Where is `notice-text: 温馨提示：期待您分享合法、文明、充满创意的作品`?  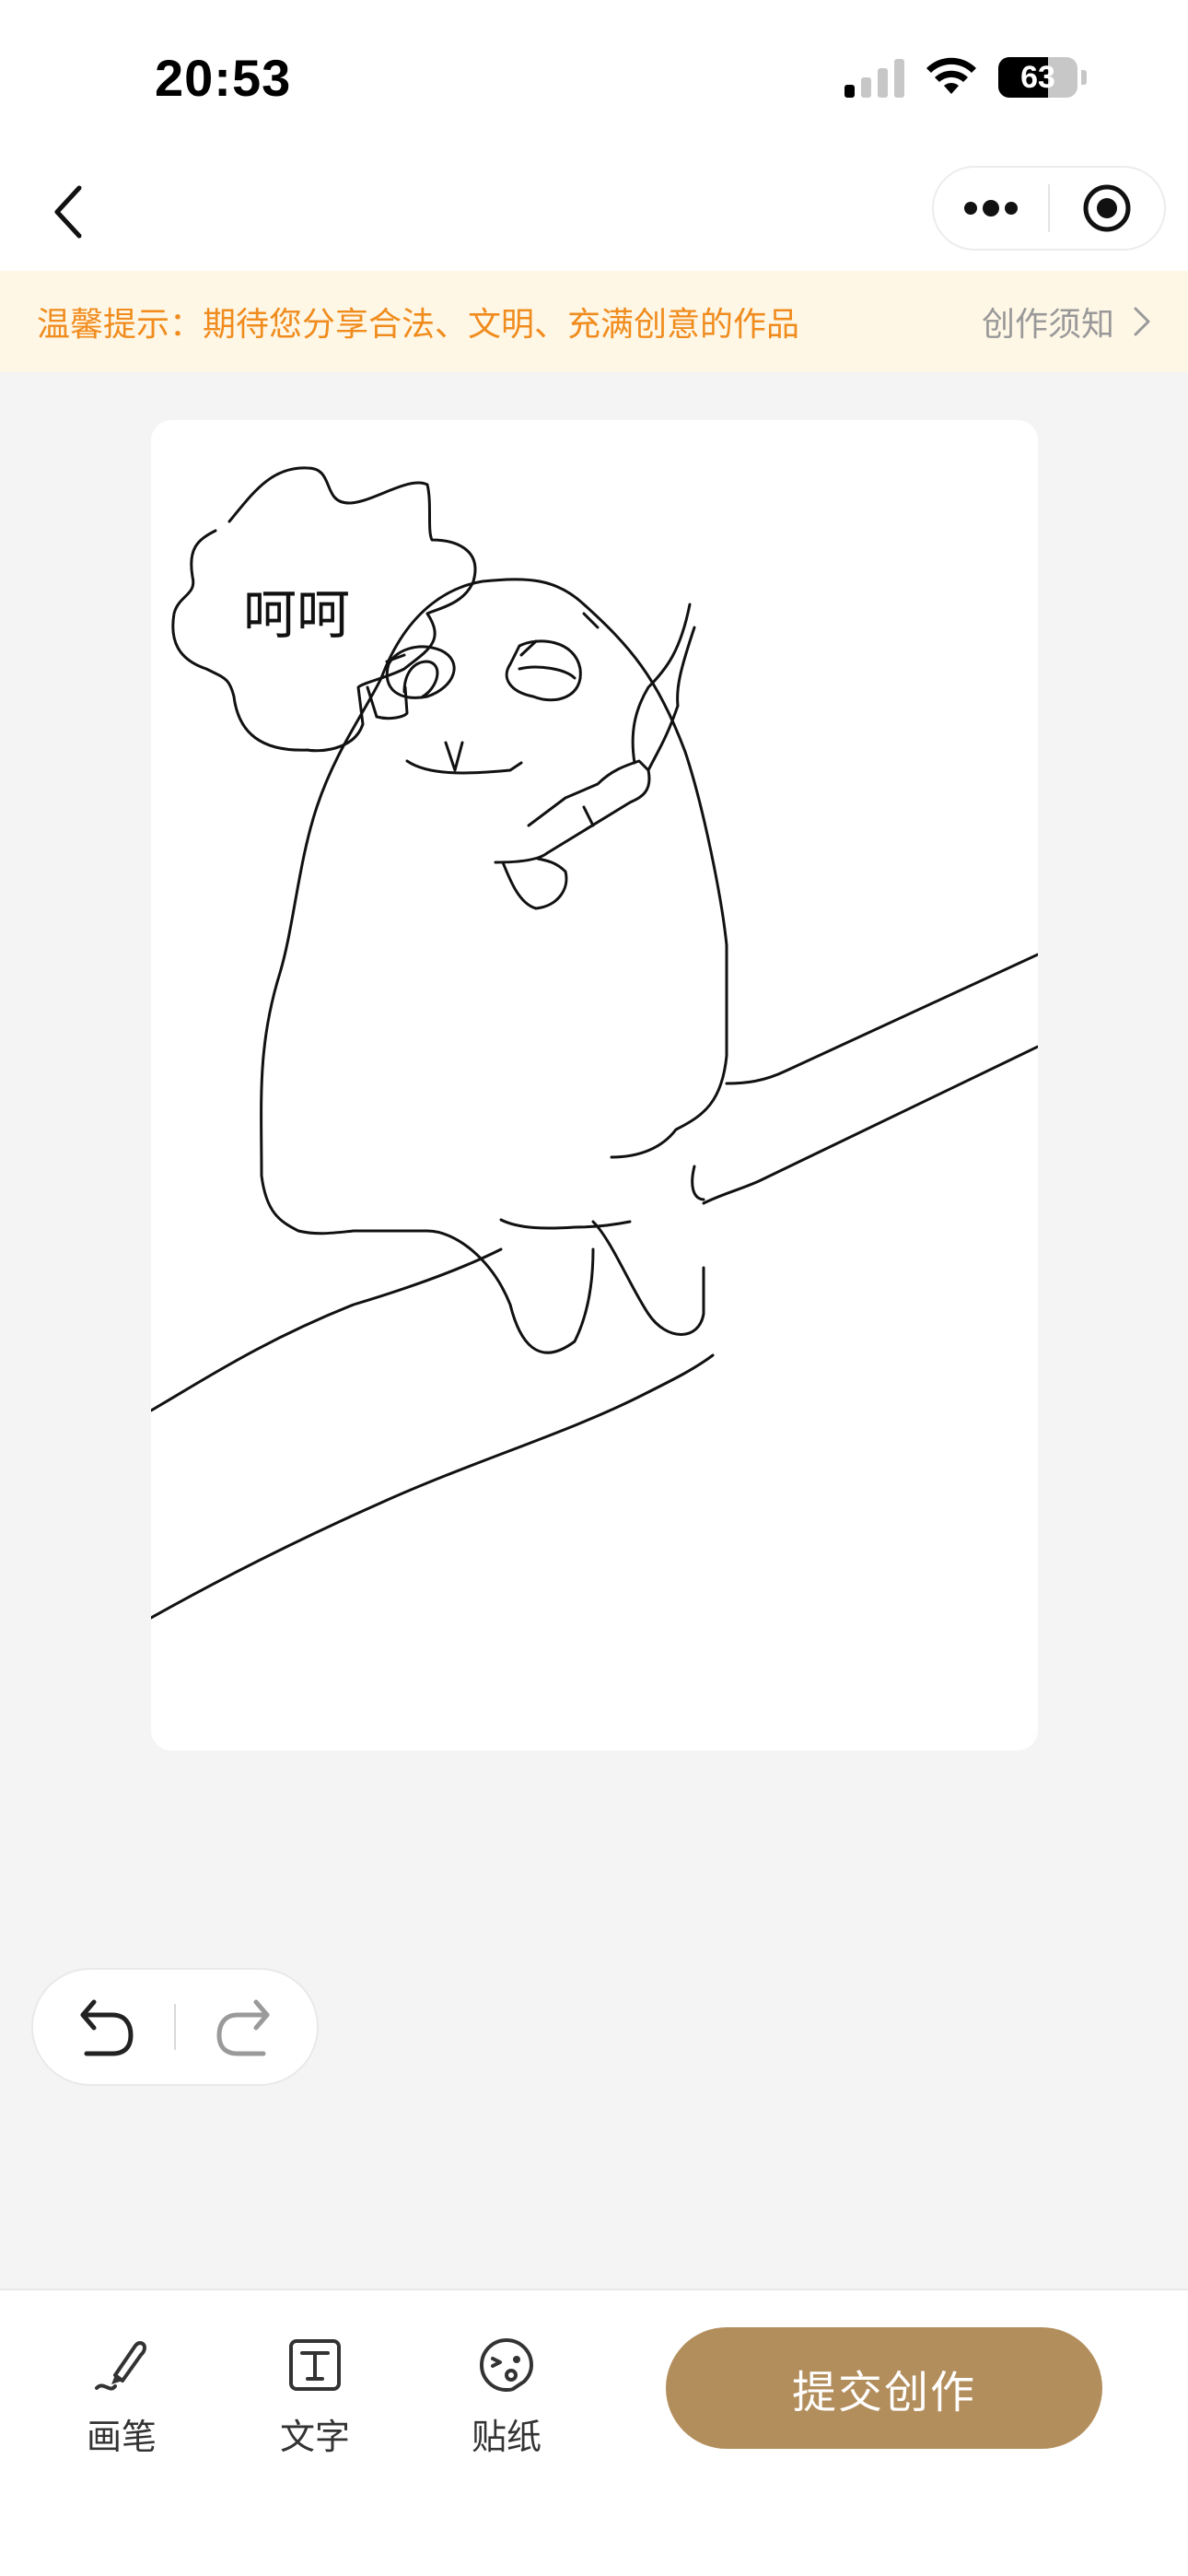 notice-text: 温馨提示：期待您分享合法、文明、充满创意的作品 is located at coordinates (418, 324).